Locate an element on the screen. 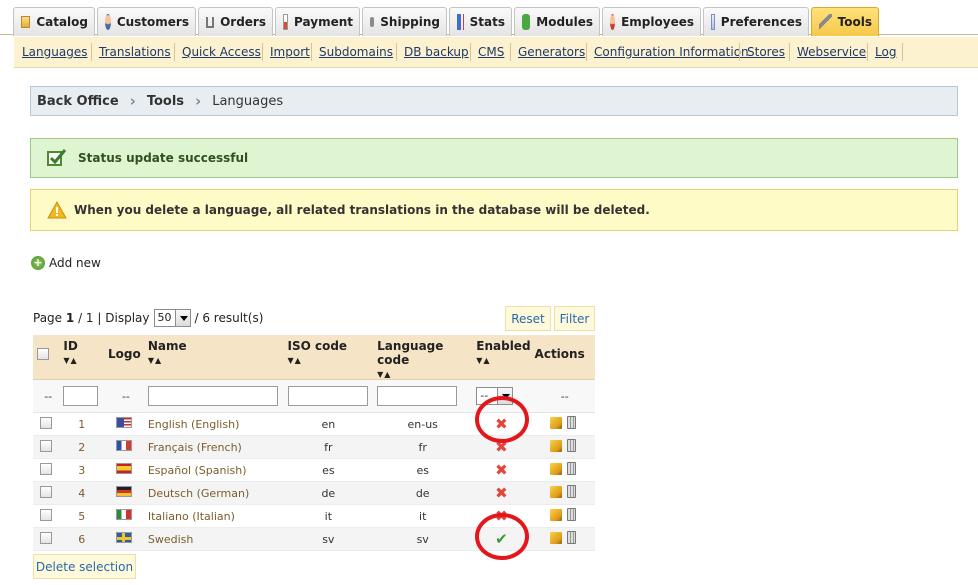 The image size is (978, 585). header-iso-code: ISO code ▼▲ is located at coordinates (328, 357).